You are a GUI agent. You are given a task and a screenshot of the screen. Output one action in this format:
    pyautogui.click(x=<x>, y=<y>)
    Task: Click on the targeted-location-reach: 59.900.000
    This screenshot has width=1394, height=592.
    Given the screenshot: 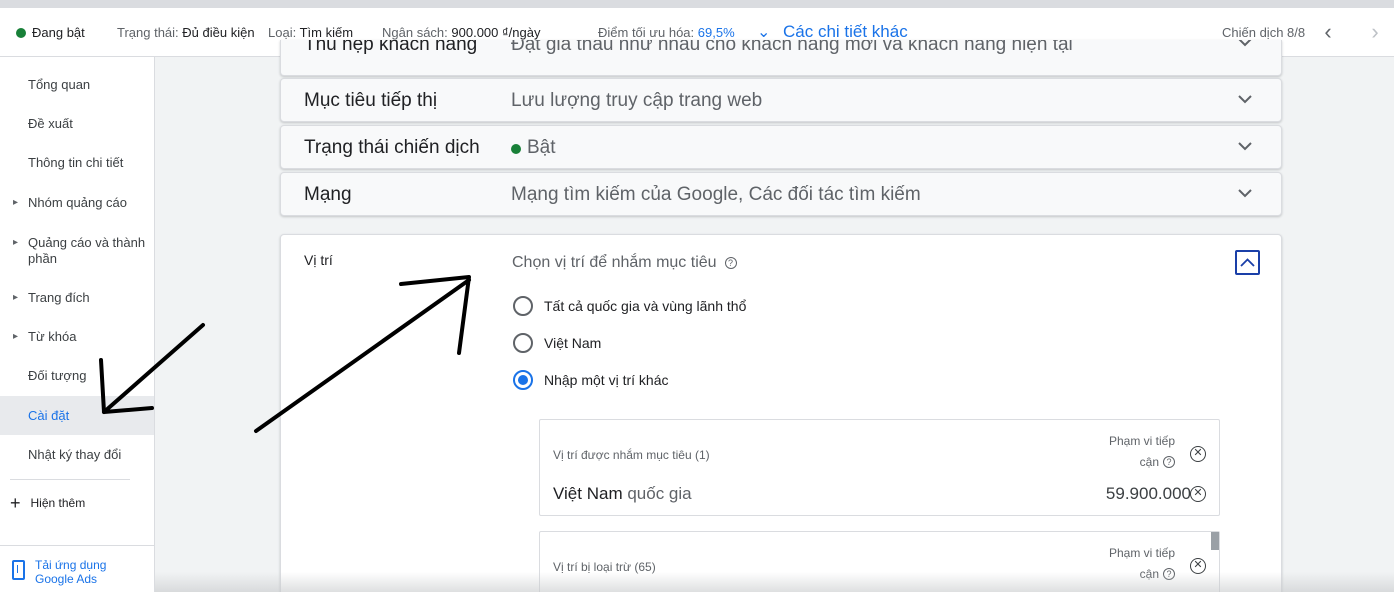 What is the action you would take?
    pyautogui.click(x=1148, y=493)
    